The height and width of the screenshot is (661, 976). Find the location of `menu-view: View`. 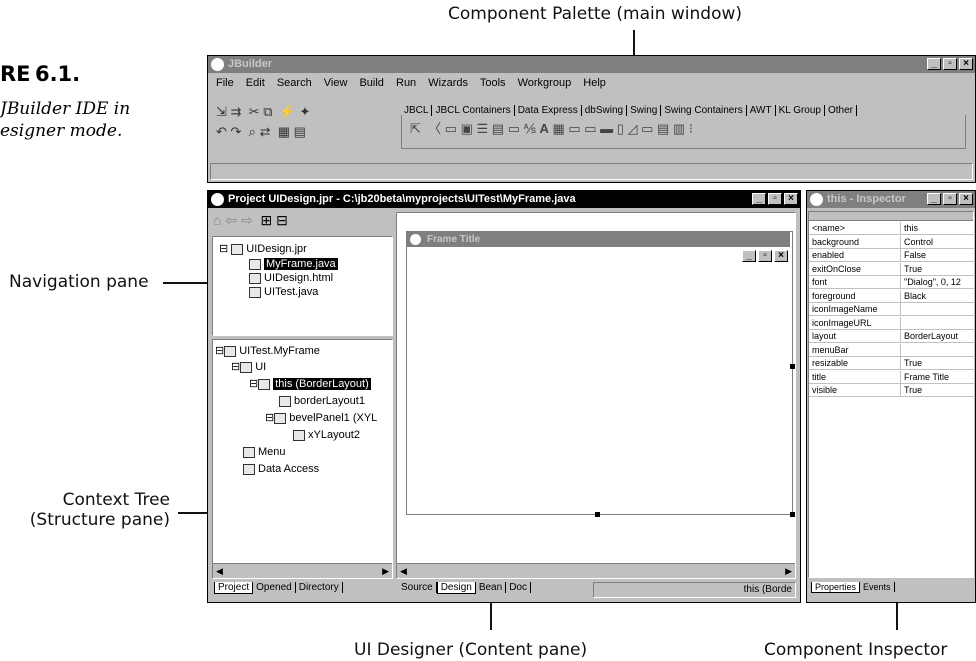

menu-view: View is located at coordinates (336, 83).